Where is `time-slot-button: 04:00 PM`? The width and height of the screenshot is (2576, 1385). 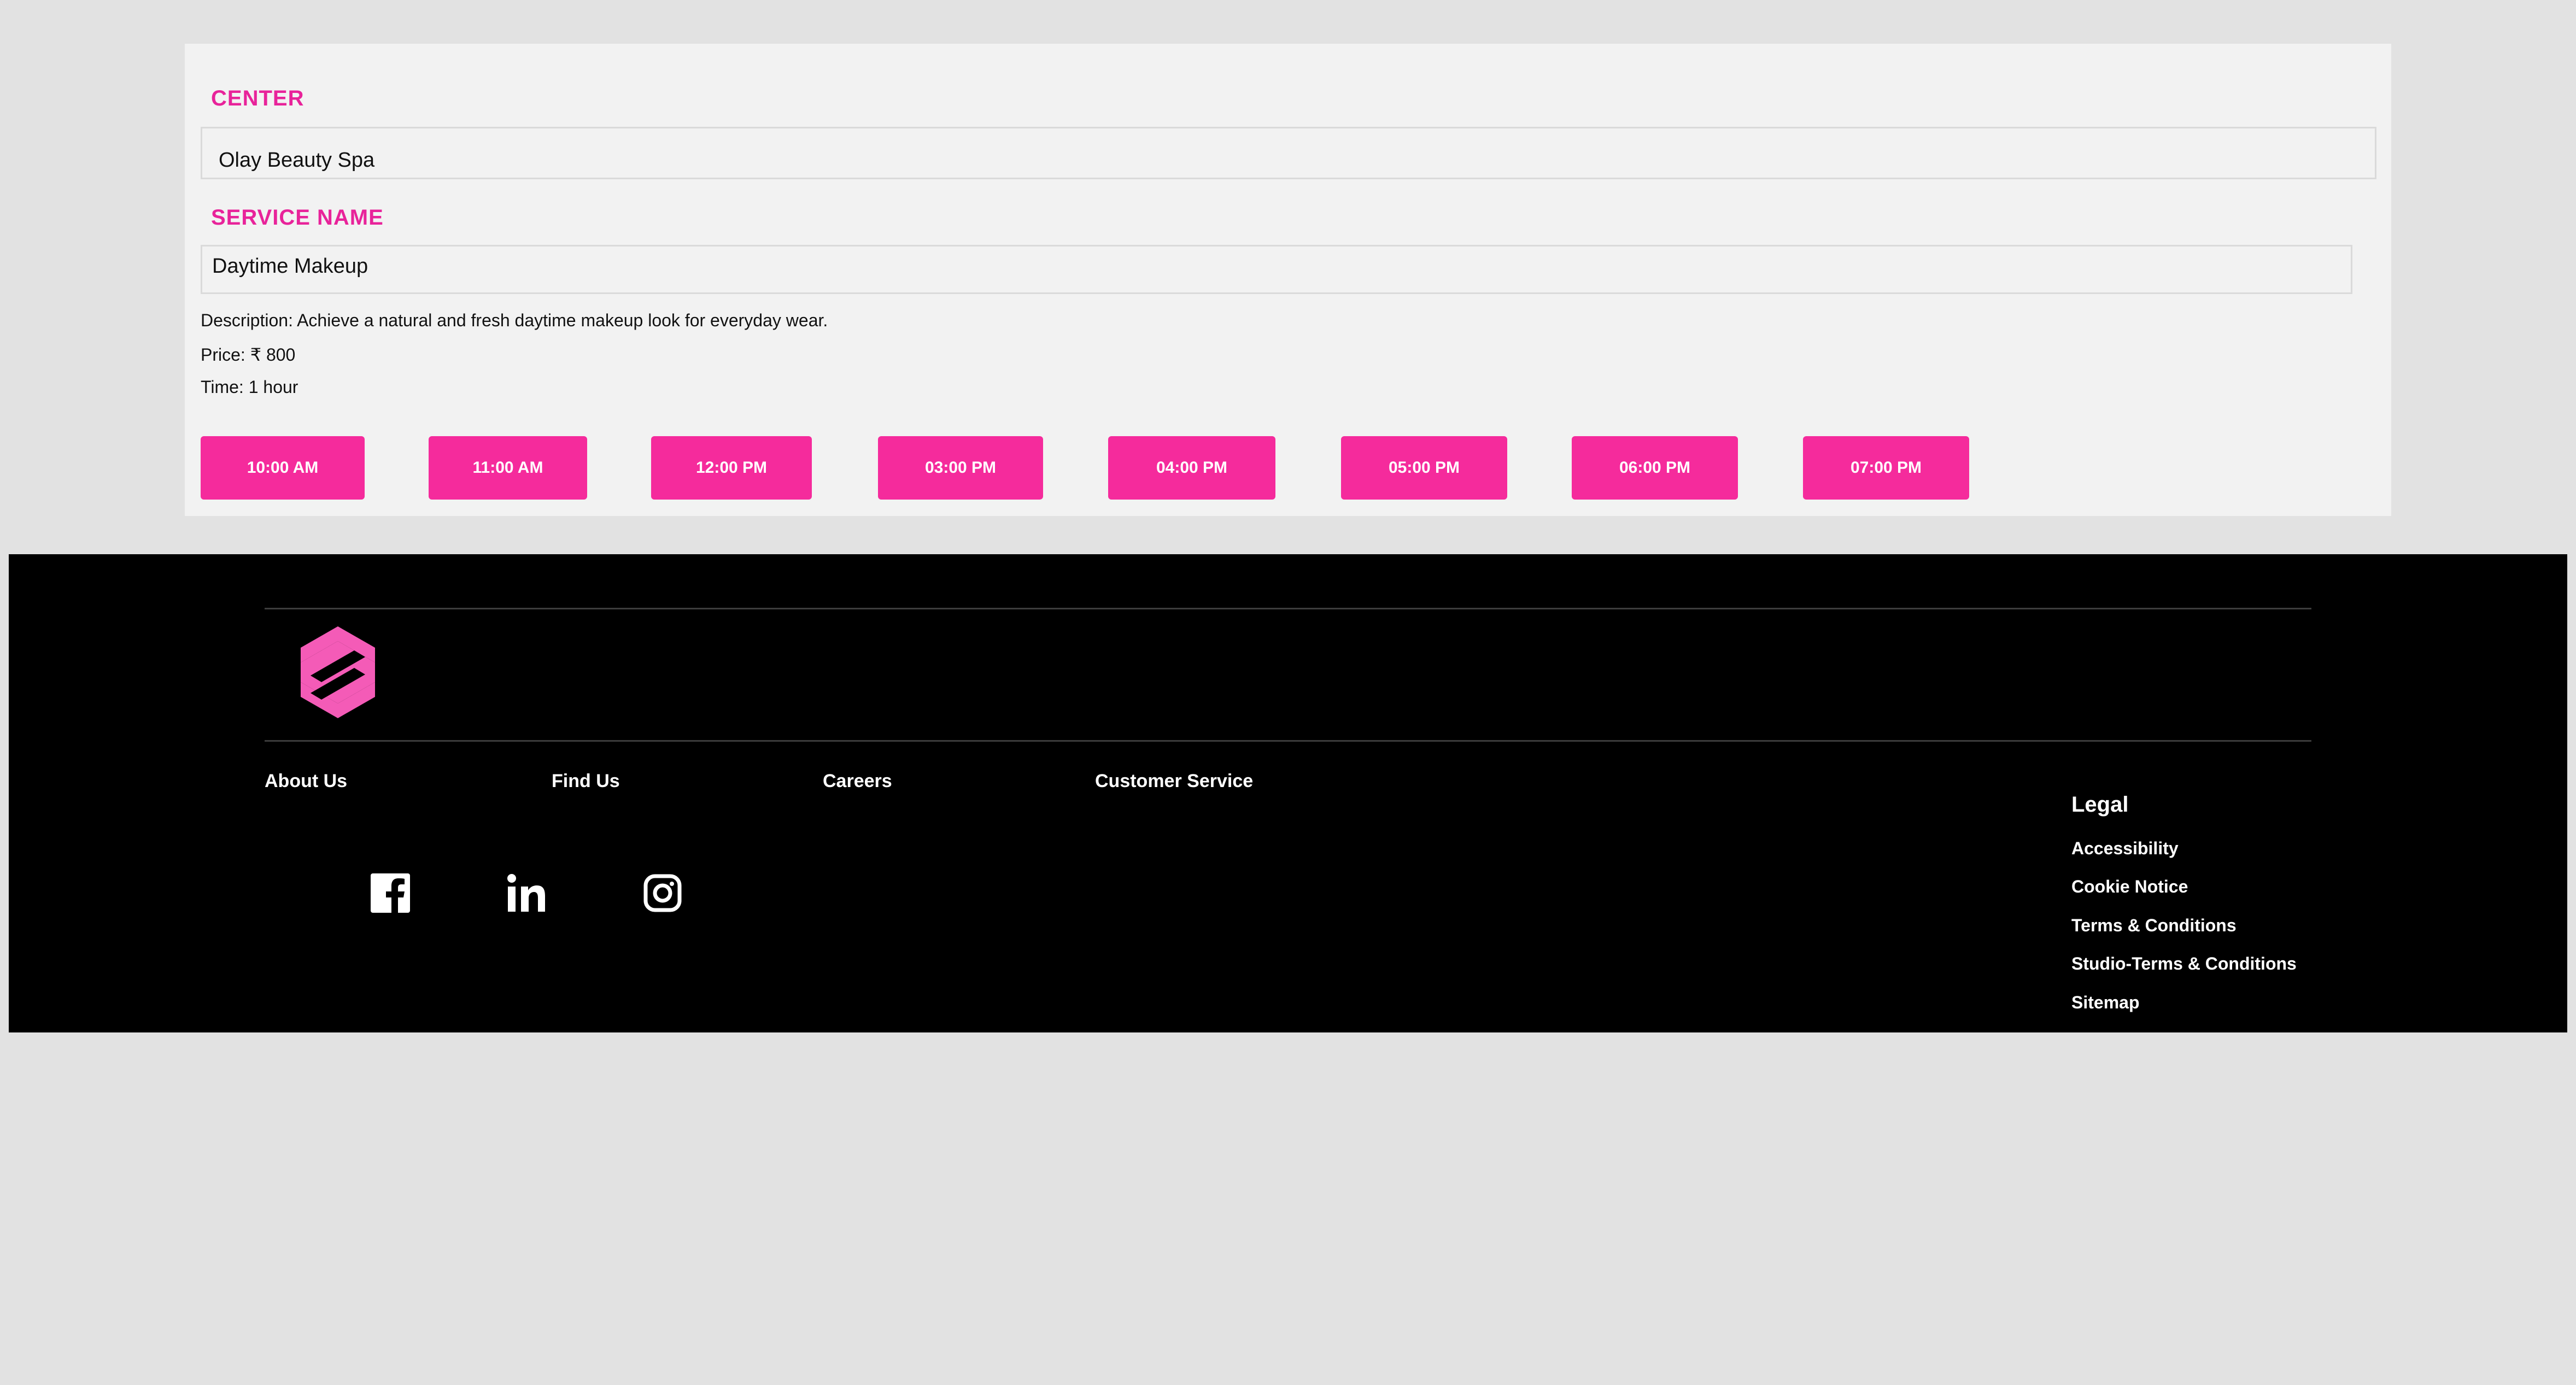 time-slot-button: 04:00 PM is located at coordinates (1192, 468).